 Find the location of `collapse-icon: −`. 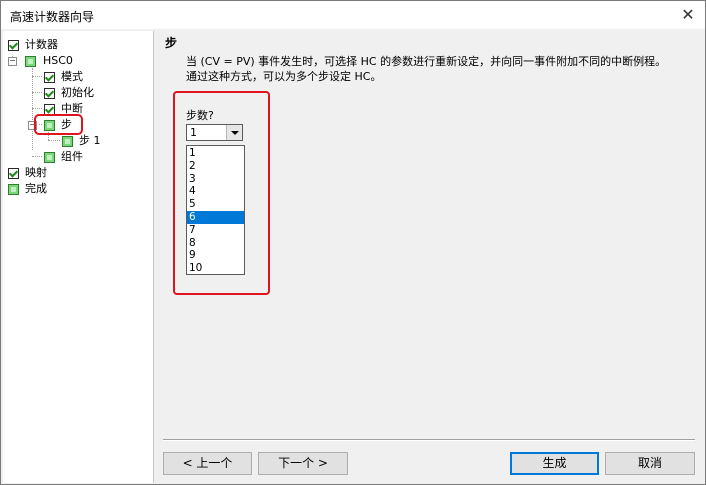

collapse-icon: − is located at coordinates (12, 61).